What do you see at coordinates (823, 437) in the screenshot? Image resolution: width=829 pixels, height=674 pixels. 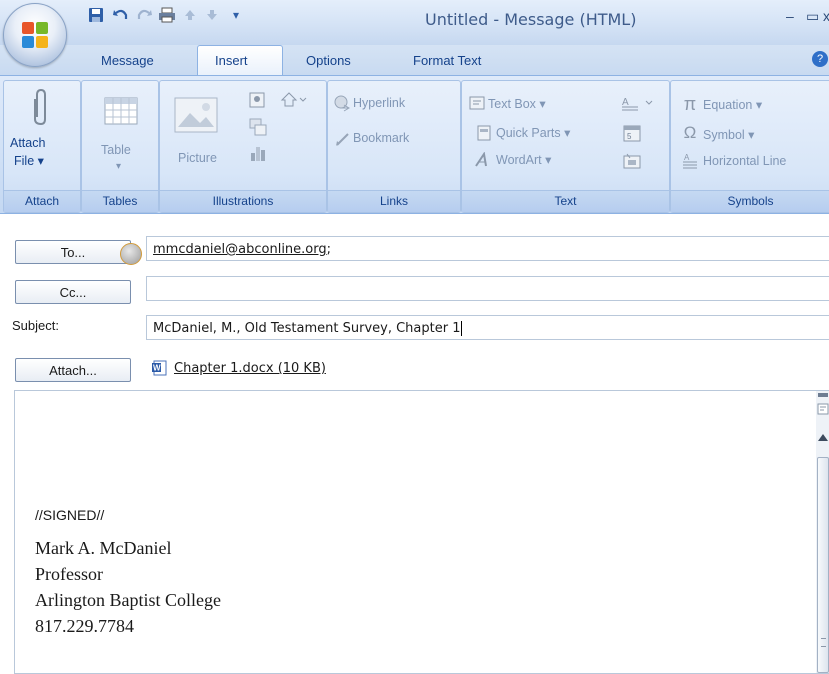 I see `scroll-up-arrow-icon` at bounding box center [823, 437].